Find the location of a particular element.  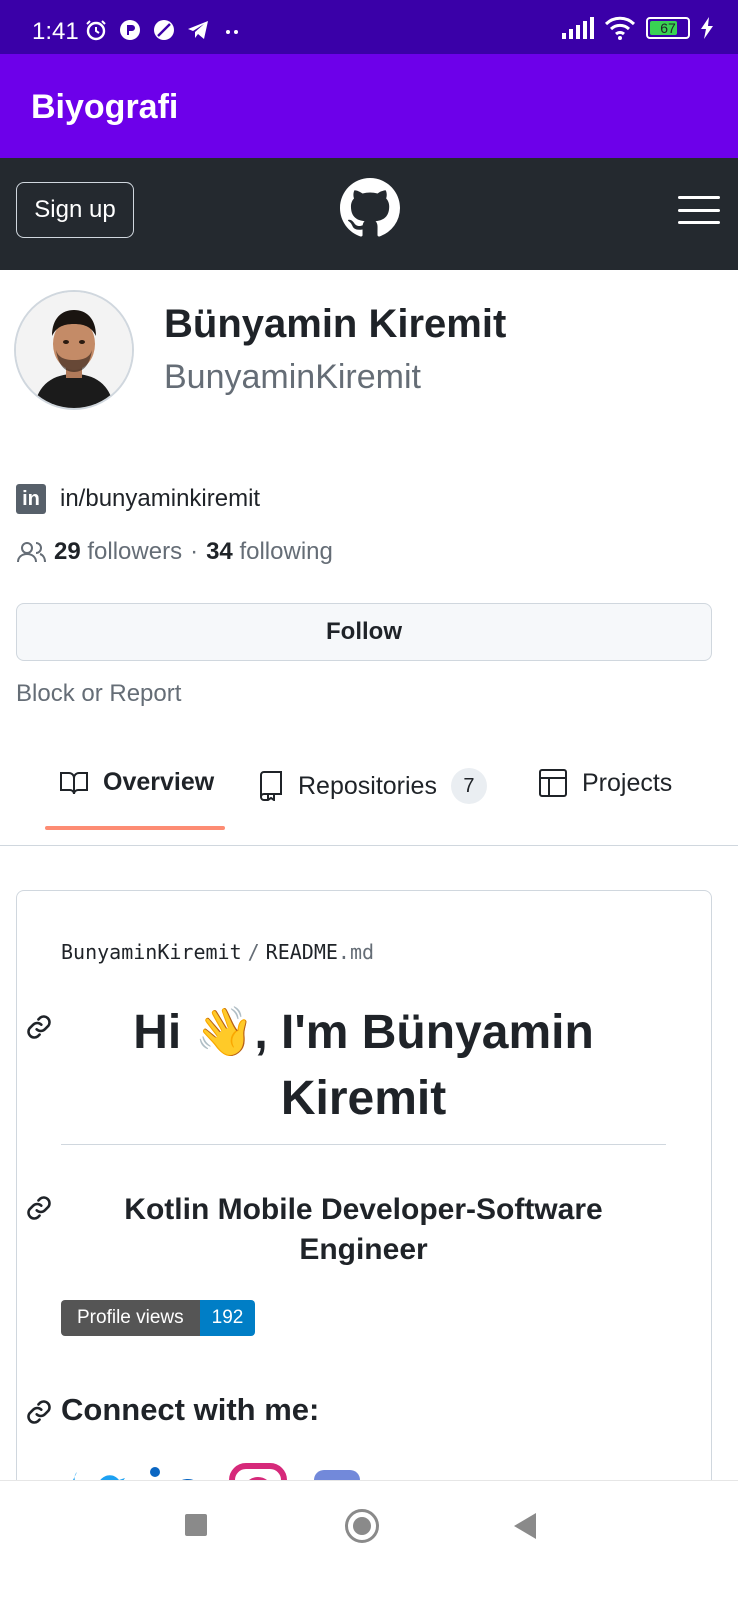

system-nav-bar is located at coordinates (369, 1540).